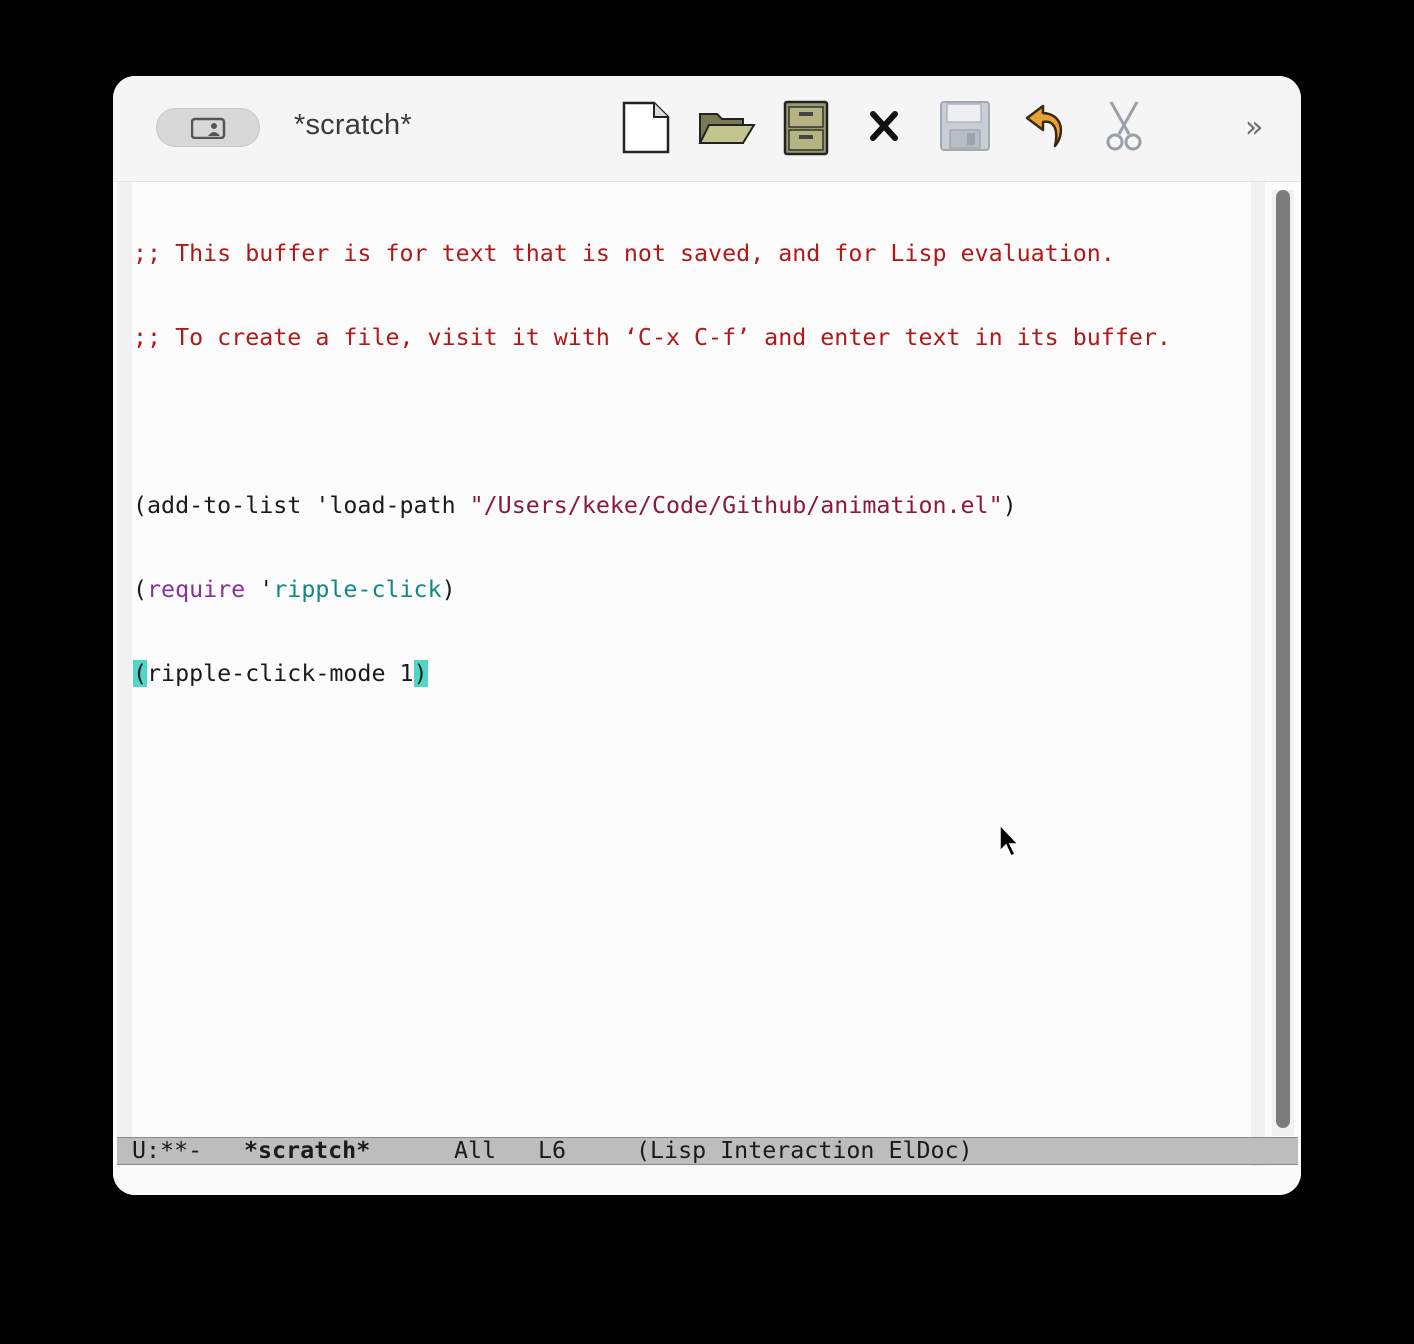  Describe the element at coordinates (1258, 688) in the screenshot. I see `right-fringe` at that location.